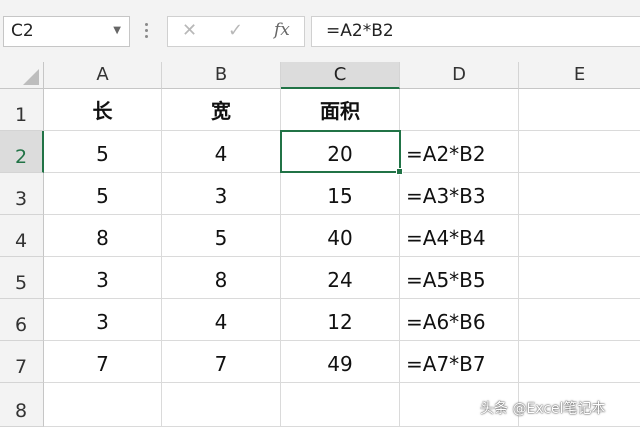 Image resolution: width=640 pixels, height=427 pixels. I want to click on cell-text: 宽, so click(221, 111).